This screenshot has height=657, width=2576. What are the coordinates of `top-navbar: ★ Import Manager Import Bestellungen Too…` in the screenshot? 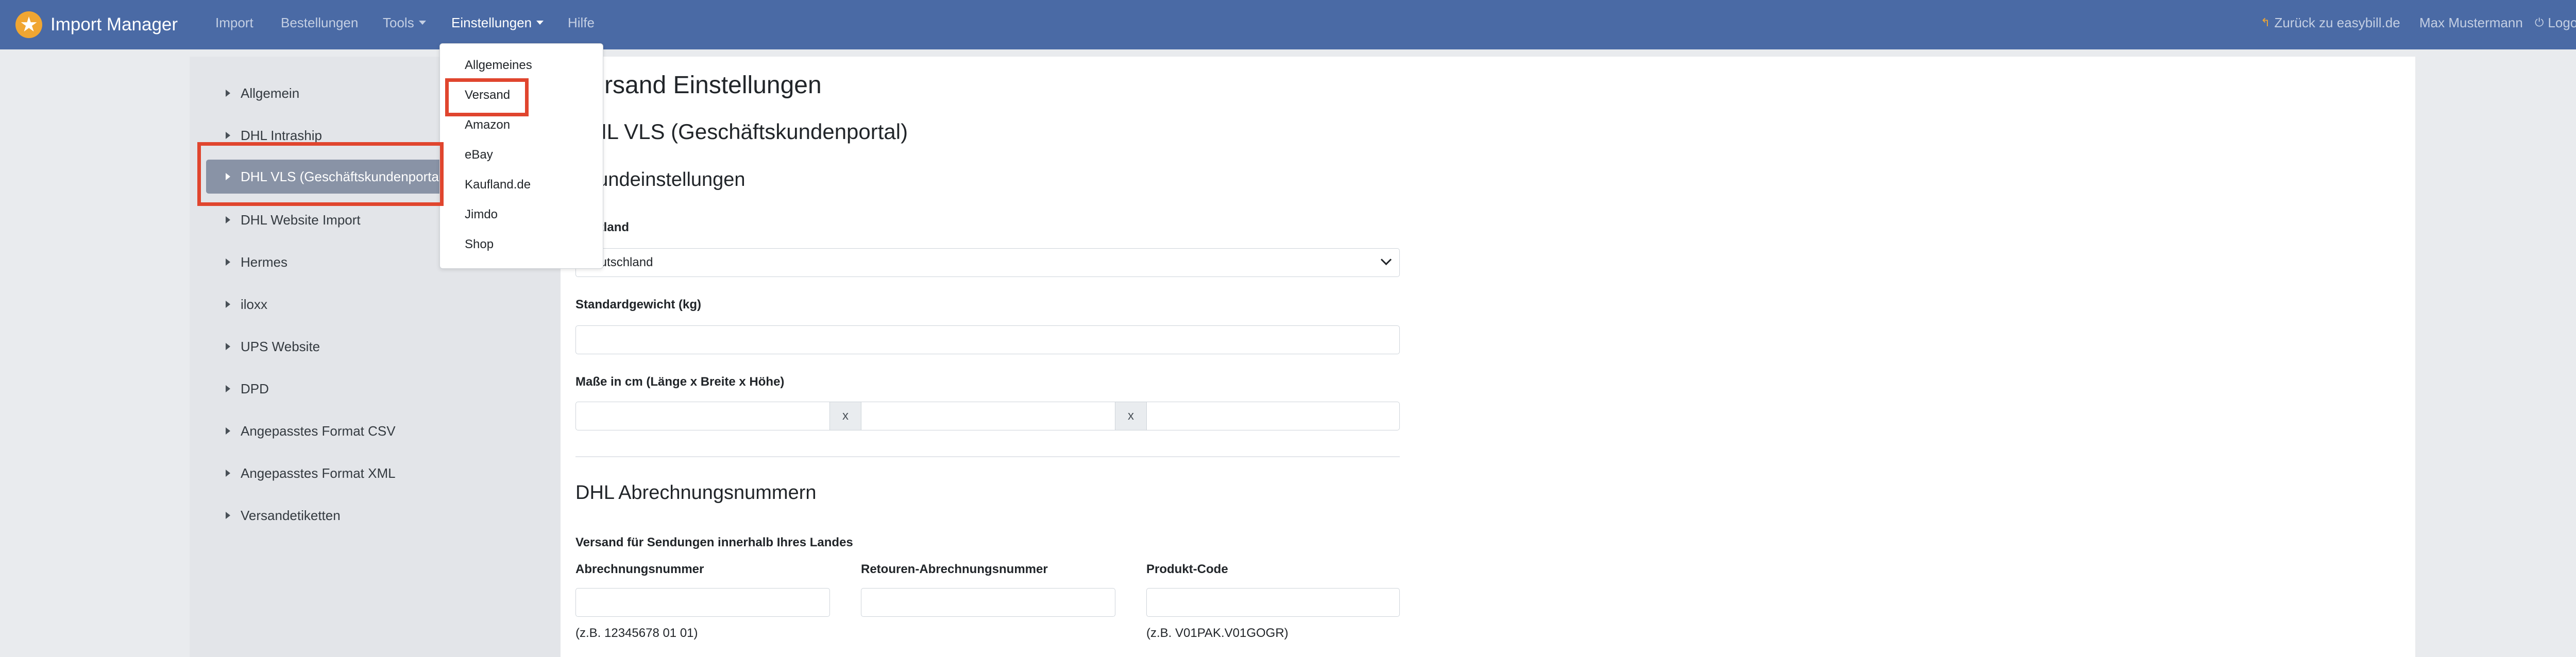 It's located at (1288, 24).